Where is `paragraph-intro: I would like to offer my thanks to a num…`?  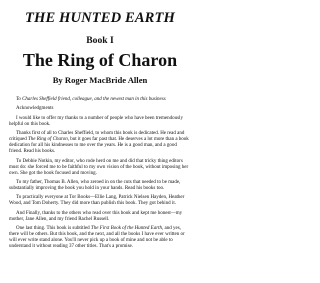
paragraph-intro: I would like to offer my thanks to a num… is located at coordinates (96, 121).